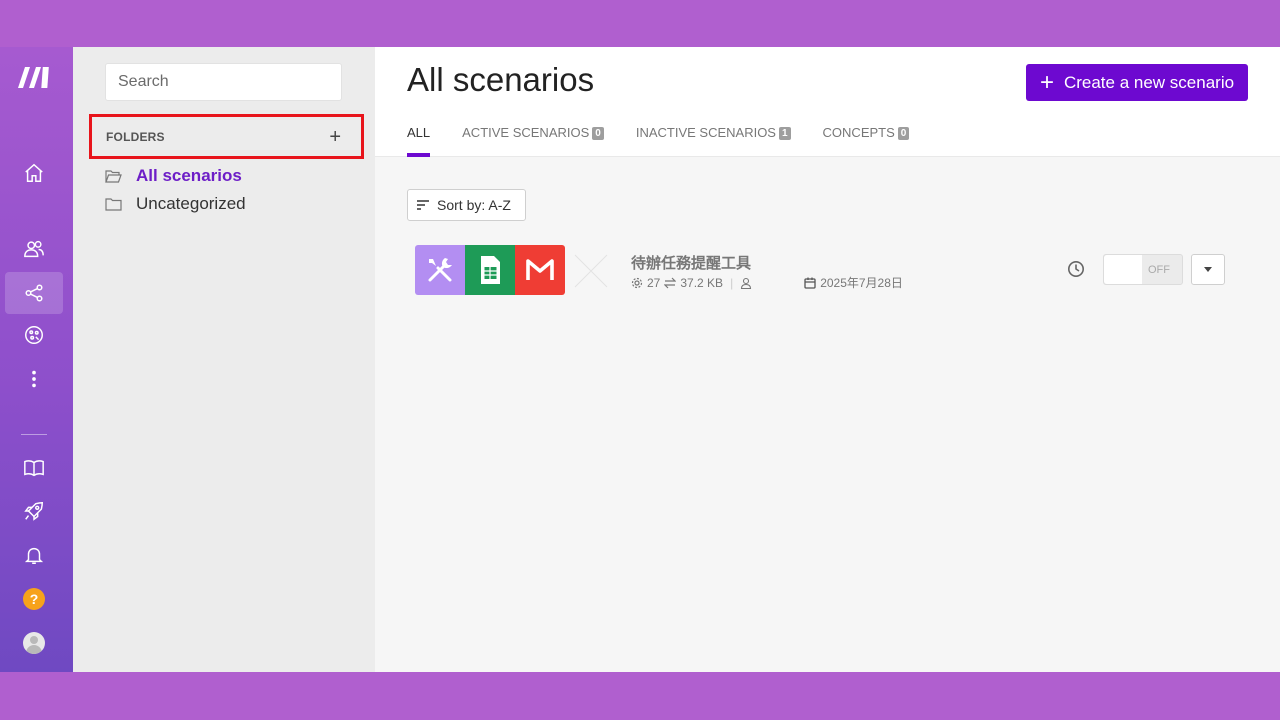 The height and width of the screenshot is (720, 1280). I want to click on folders-header-label: FOLDERS, so click(135, 136).